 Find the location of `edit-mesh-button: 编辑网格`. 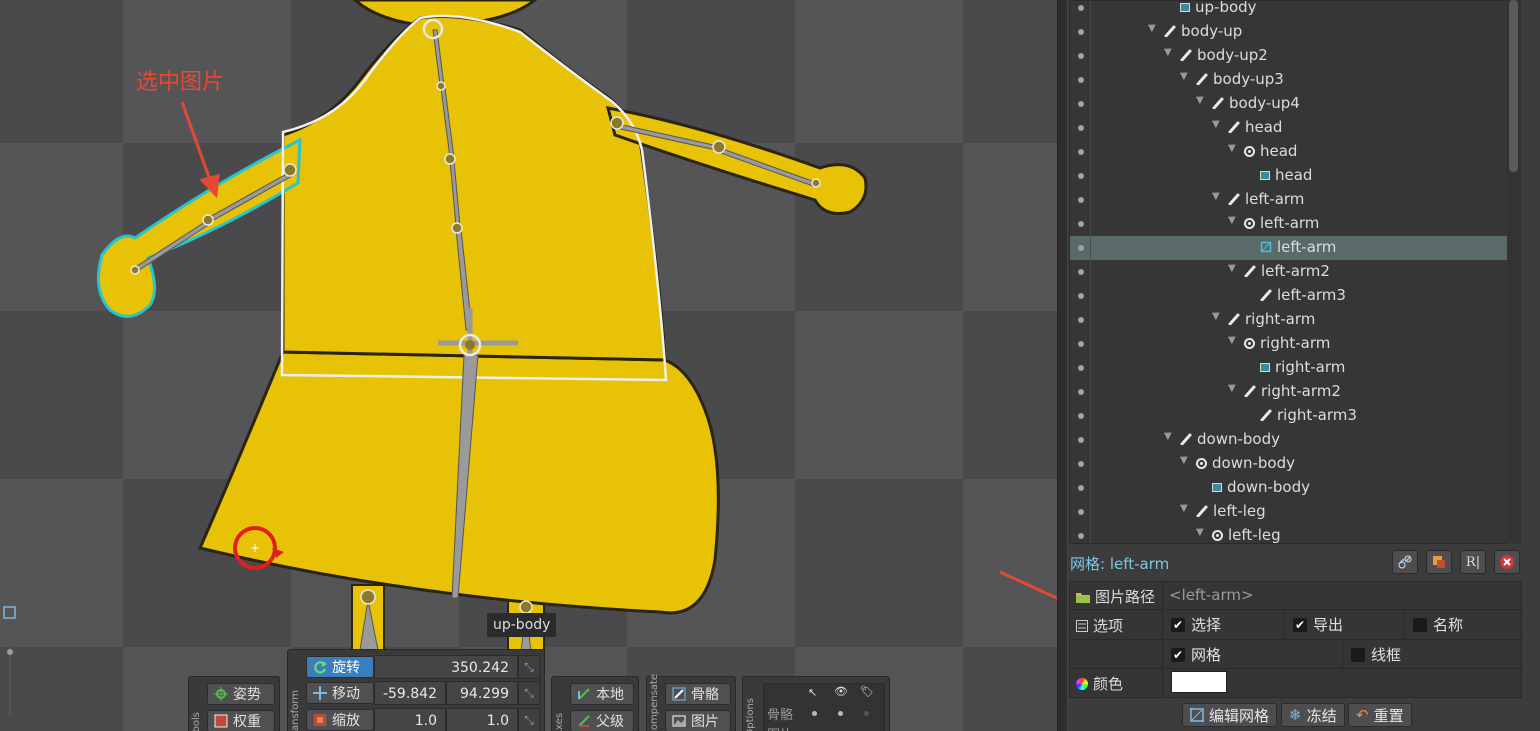

edit-mesh-button: 编辑网格 is located at coordinates (1230, 715).